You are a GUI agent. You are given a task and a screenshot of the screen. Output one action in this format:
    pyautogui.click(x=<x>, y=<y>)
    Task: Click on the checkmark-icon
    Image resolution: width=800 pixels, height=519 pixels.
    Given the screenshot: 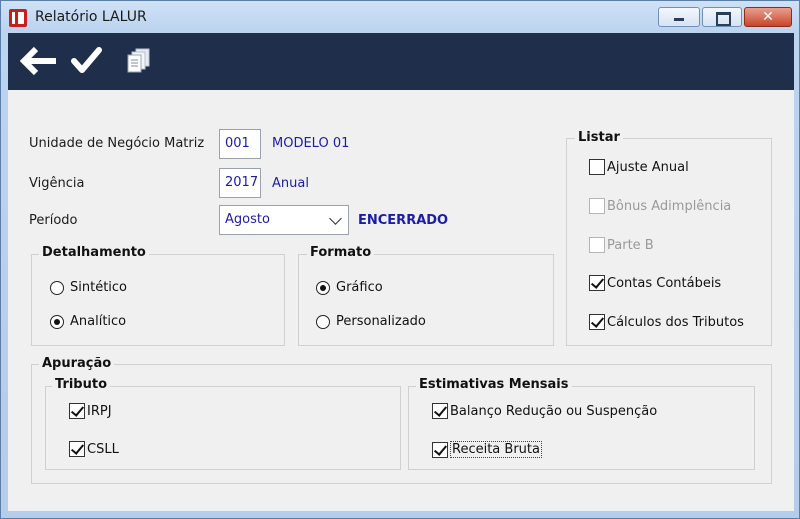 What is the action you would take?
    pyautogui.click(x=86, y=60)
    